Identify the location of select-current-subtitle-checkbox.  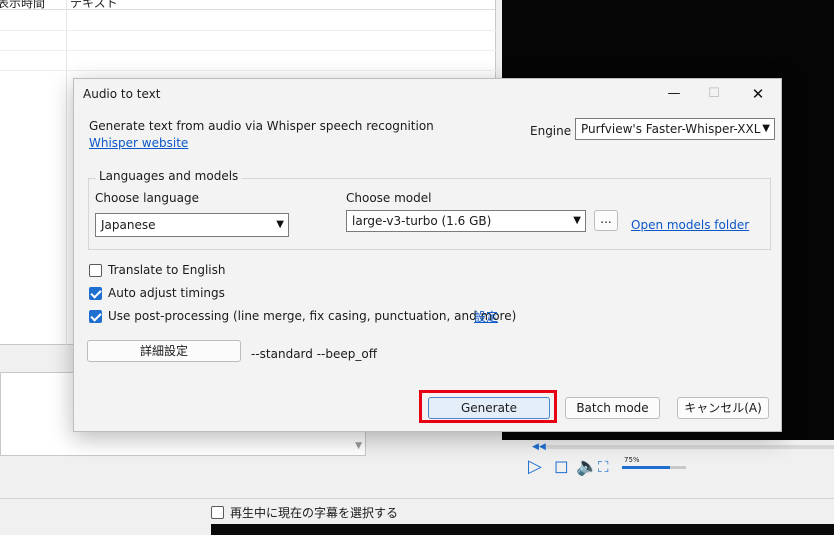
(217, 512).